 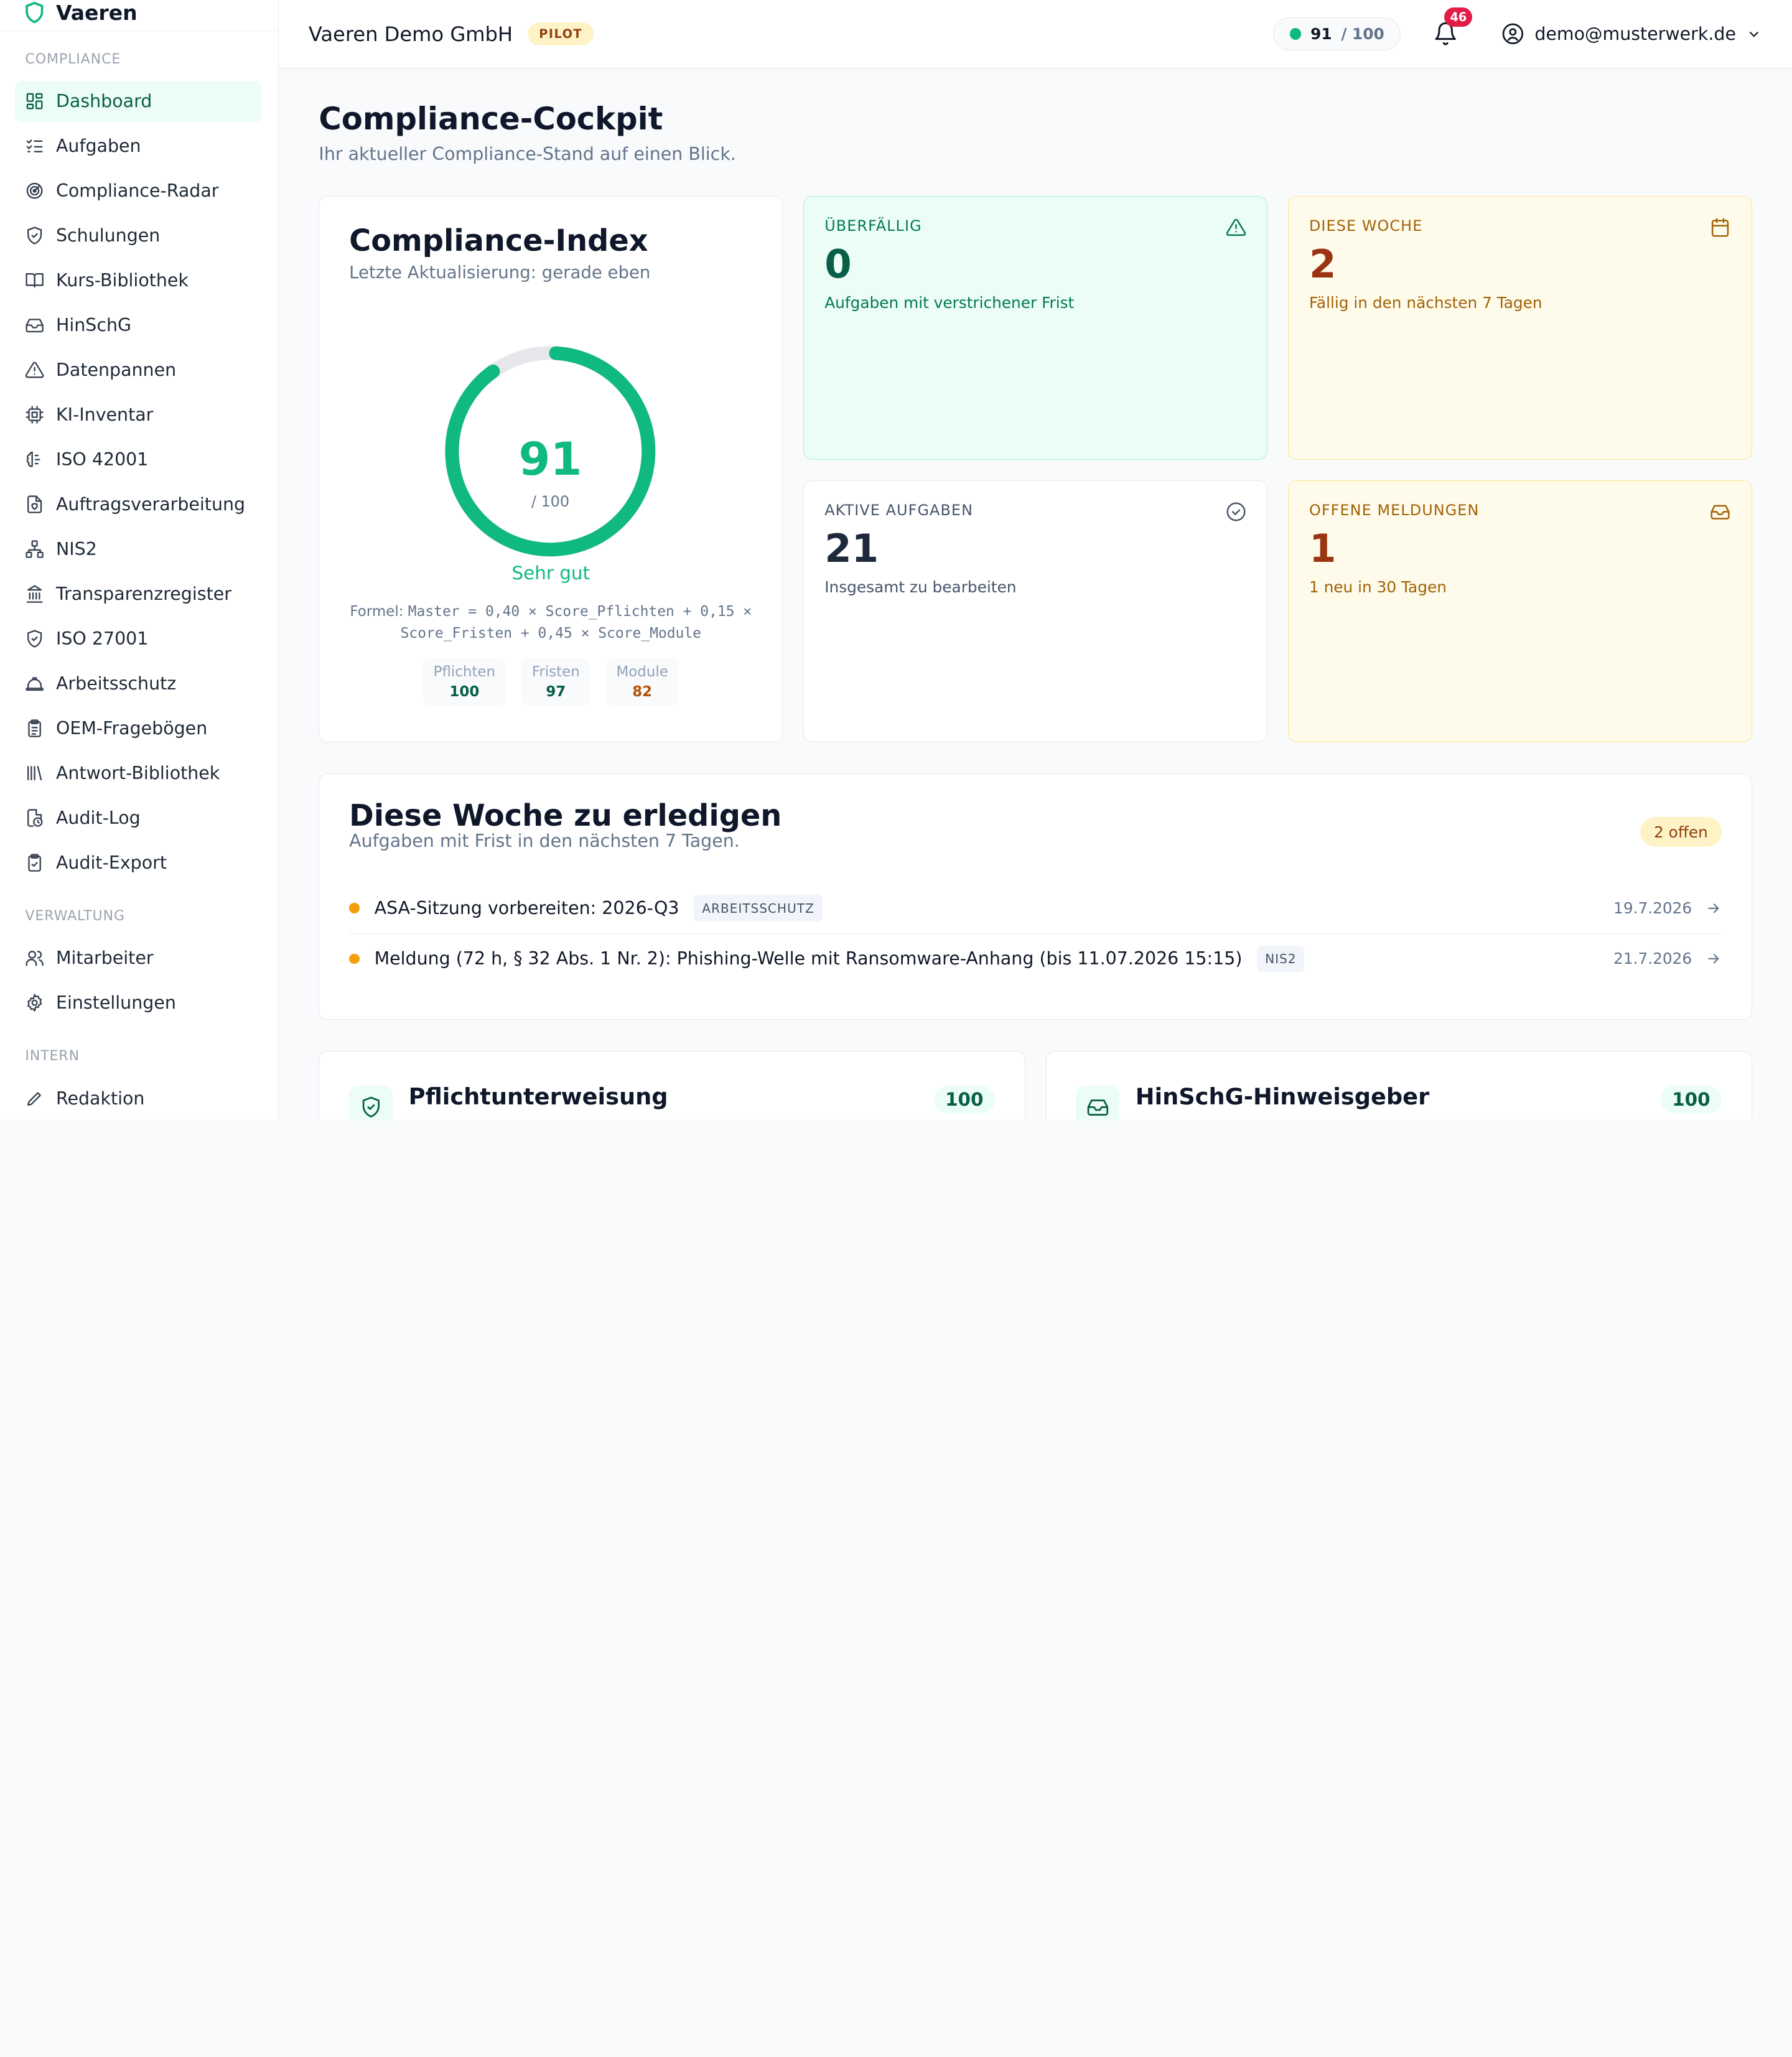 What do you see at coordinates (35, 415) in the screenshot?
I see `cpu-icon` at bounding box center [35, 415].